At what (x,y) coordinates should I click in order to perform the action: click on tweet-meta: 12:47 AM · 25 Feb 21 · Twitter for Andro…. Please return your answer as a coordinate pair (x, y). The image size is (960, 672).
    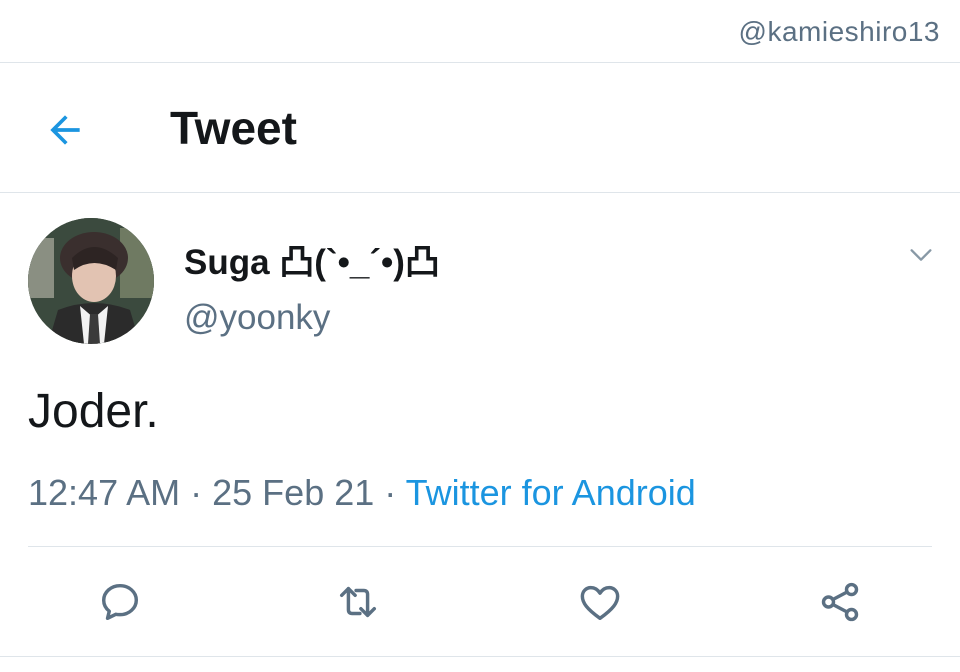
    Looking at the image, I should click on (362, 493).